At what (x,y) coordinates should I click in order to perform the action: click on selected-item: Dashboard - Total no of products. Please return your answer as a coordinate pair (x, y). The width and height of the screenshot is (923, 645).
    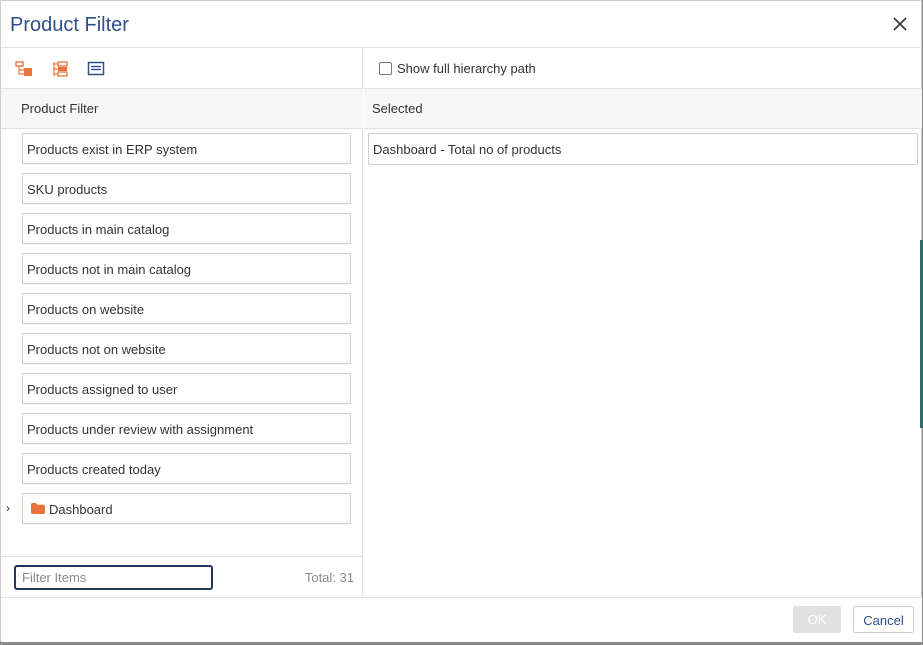
    Looking at the image, I should click on (643, 149).